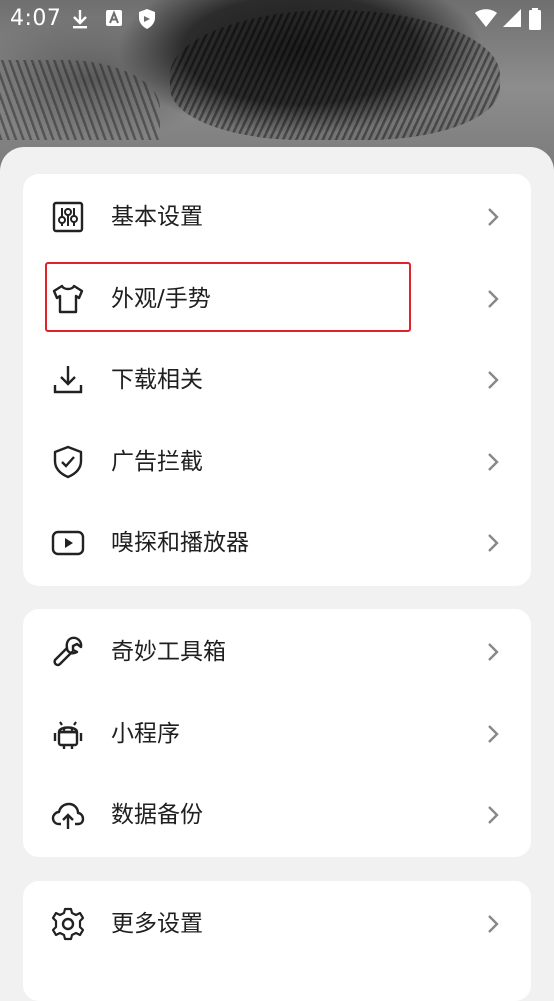  I want to click on menu-item-mini-programs: 小程序, so click(277, 734).